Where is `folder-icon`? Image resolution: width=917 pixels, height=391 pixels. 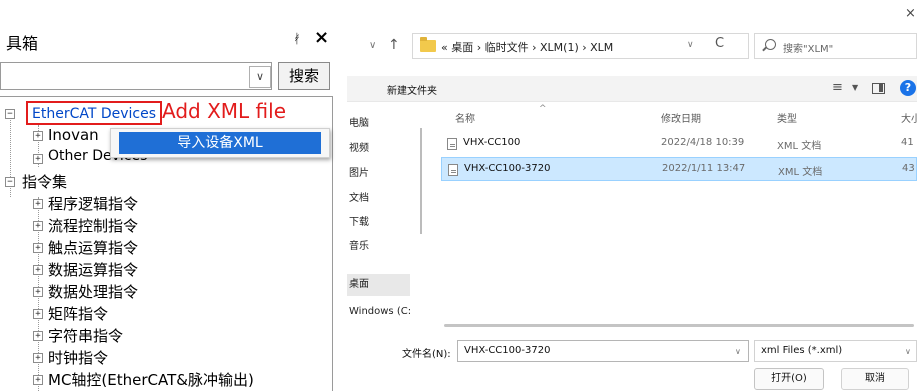
folder-icon is located at coordinates (428, 44).